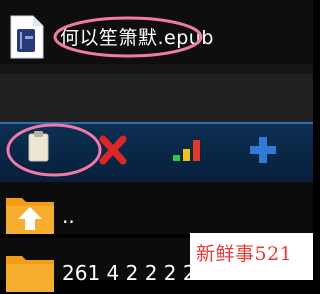 This screenshot has width=320, height=294. I want to click on list-item-label: .., so click(68, 216).